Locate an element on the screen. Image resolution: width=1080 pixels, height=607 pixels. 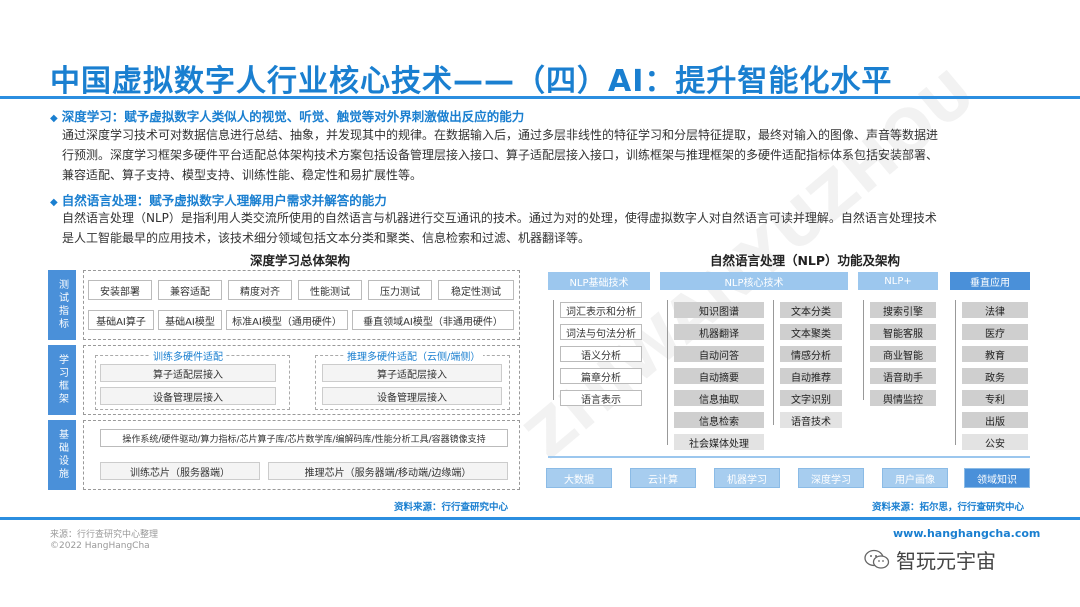
nlp-plus-item: 智能客服 is located at coordinates (903, 332).